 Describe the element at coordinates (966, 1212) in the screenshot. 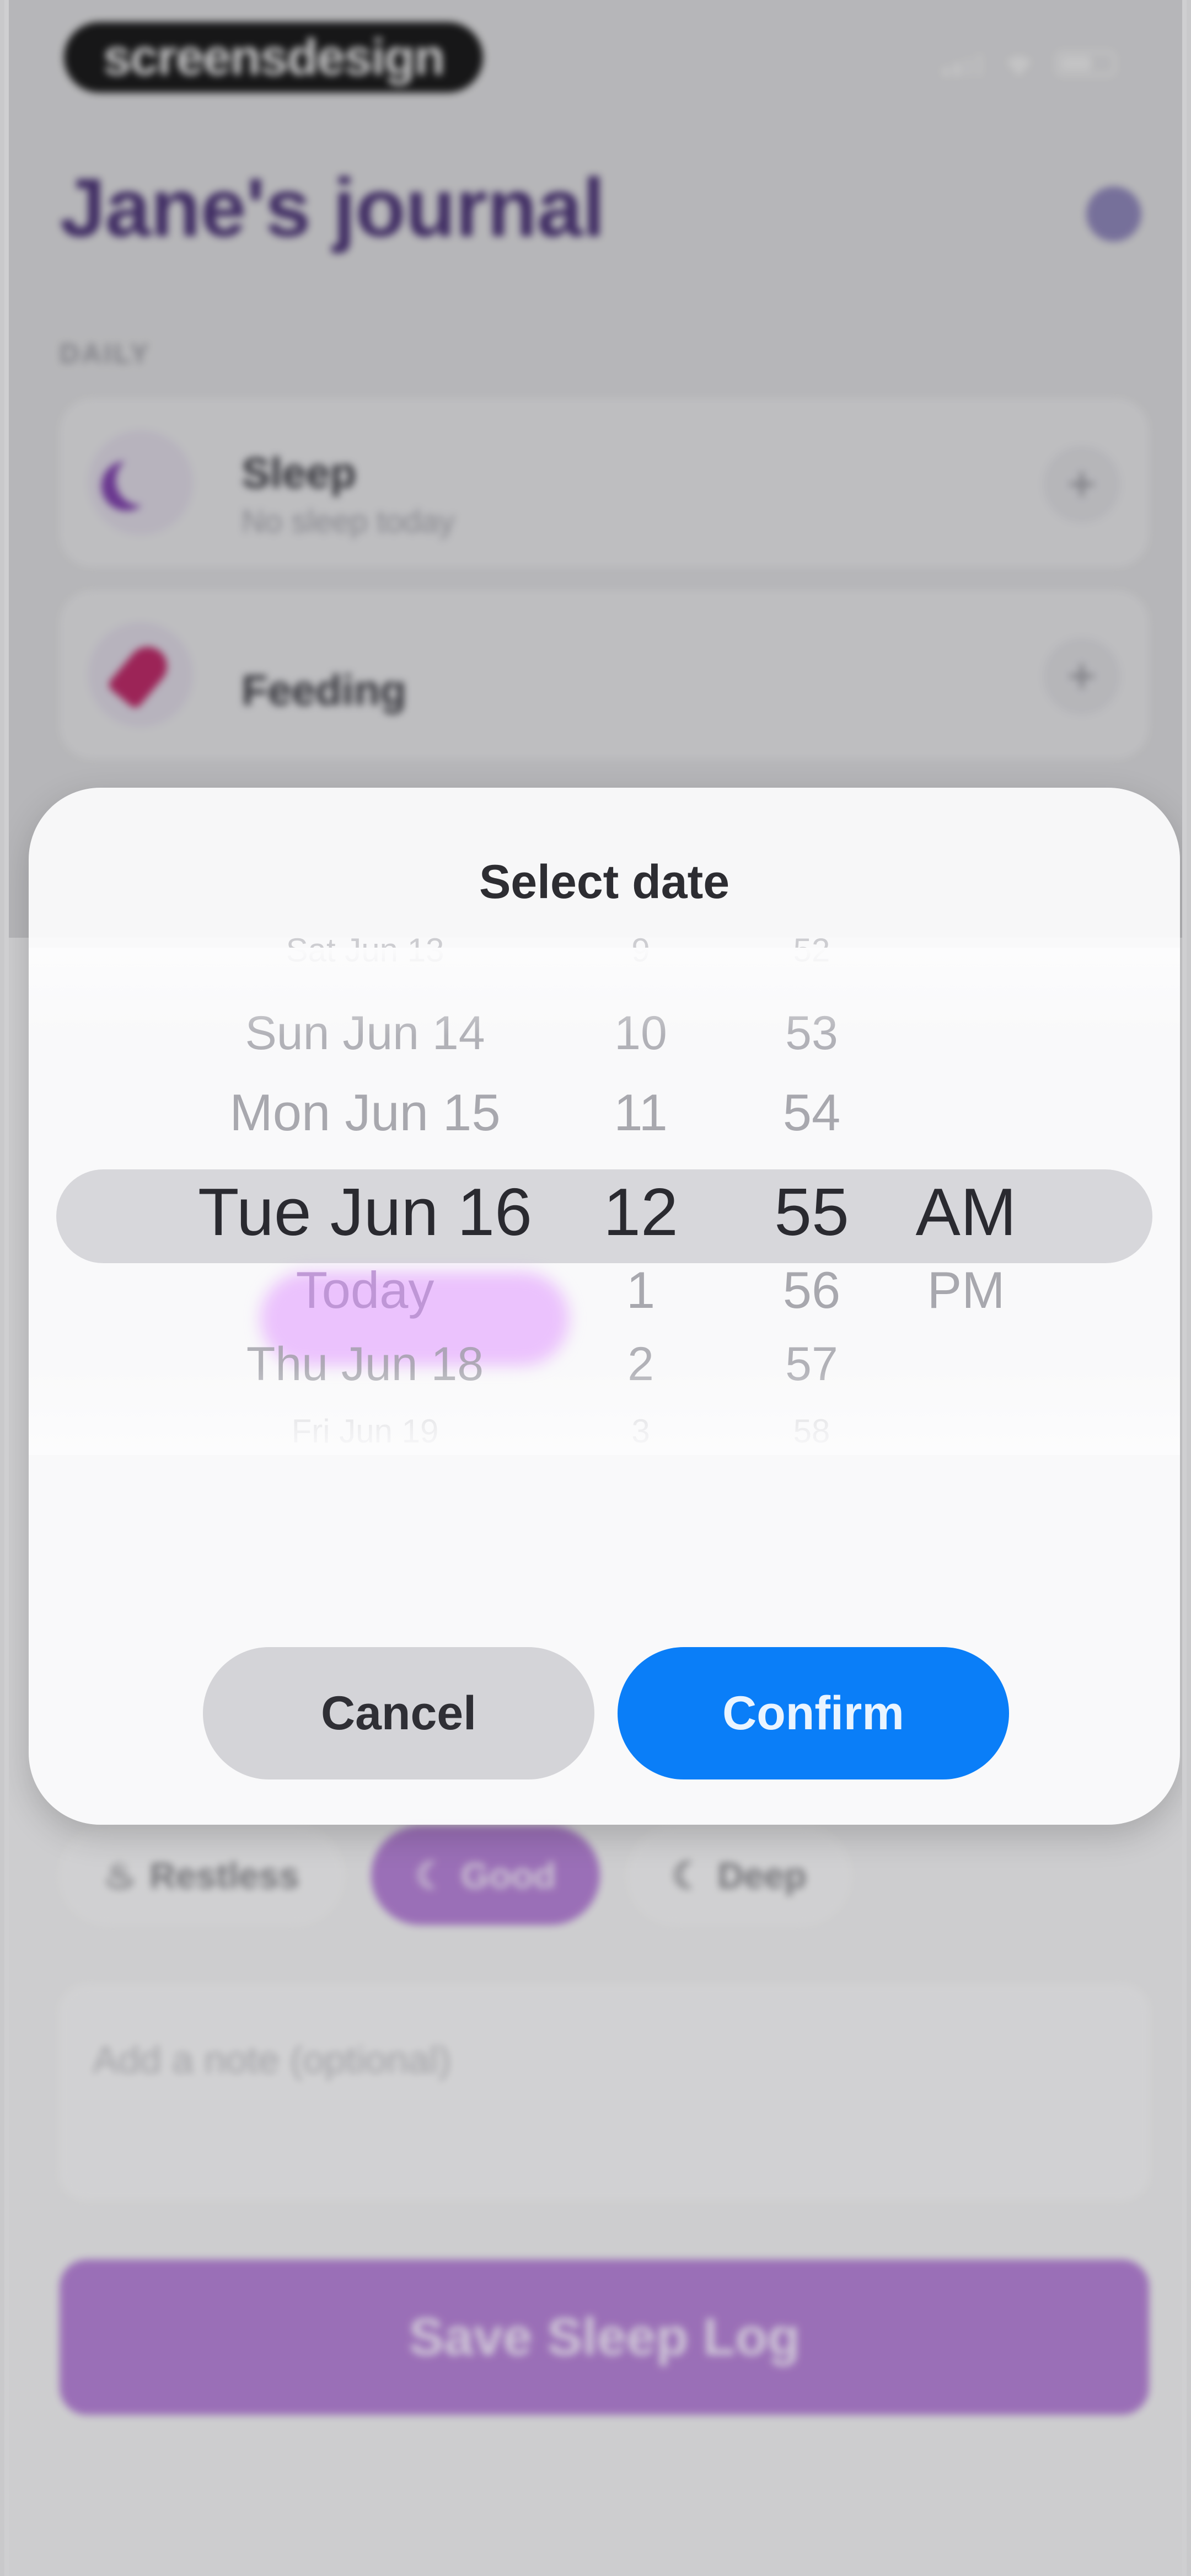

I see `period-option: AM` at that location.